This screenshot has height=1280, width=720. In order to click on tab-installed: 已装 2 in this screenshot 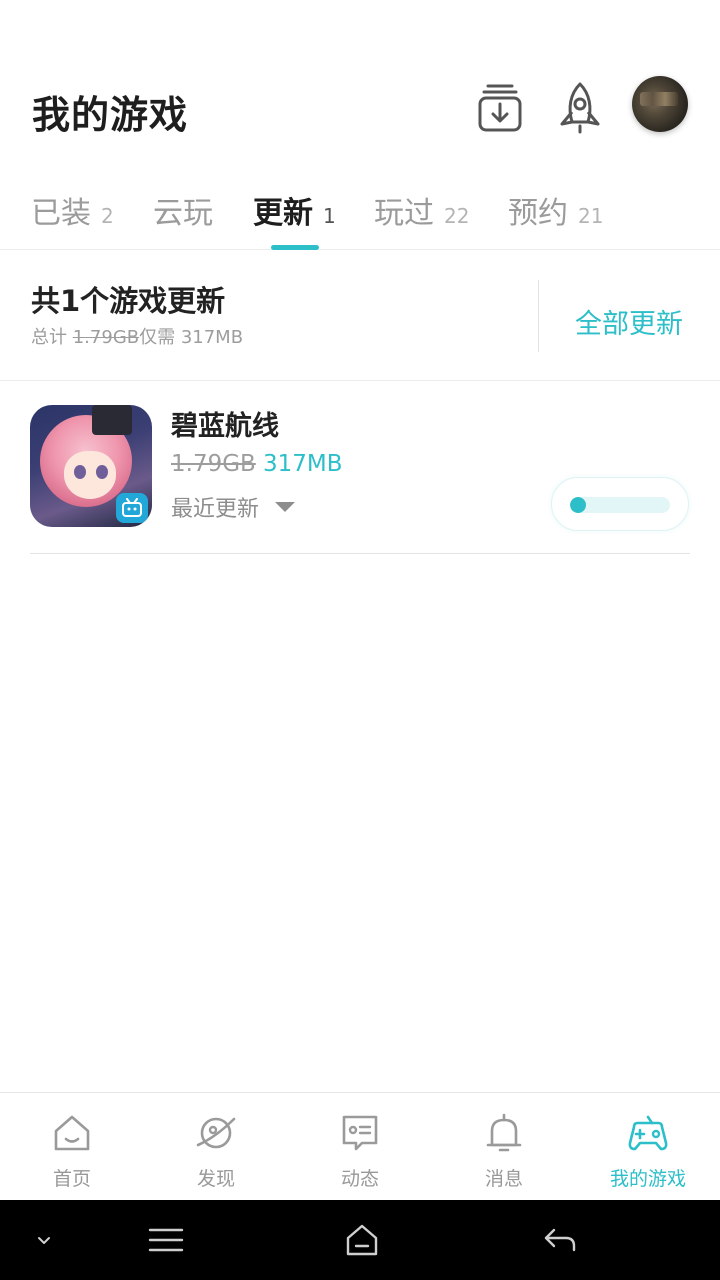, I will do `click(72, 218)`.